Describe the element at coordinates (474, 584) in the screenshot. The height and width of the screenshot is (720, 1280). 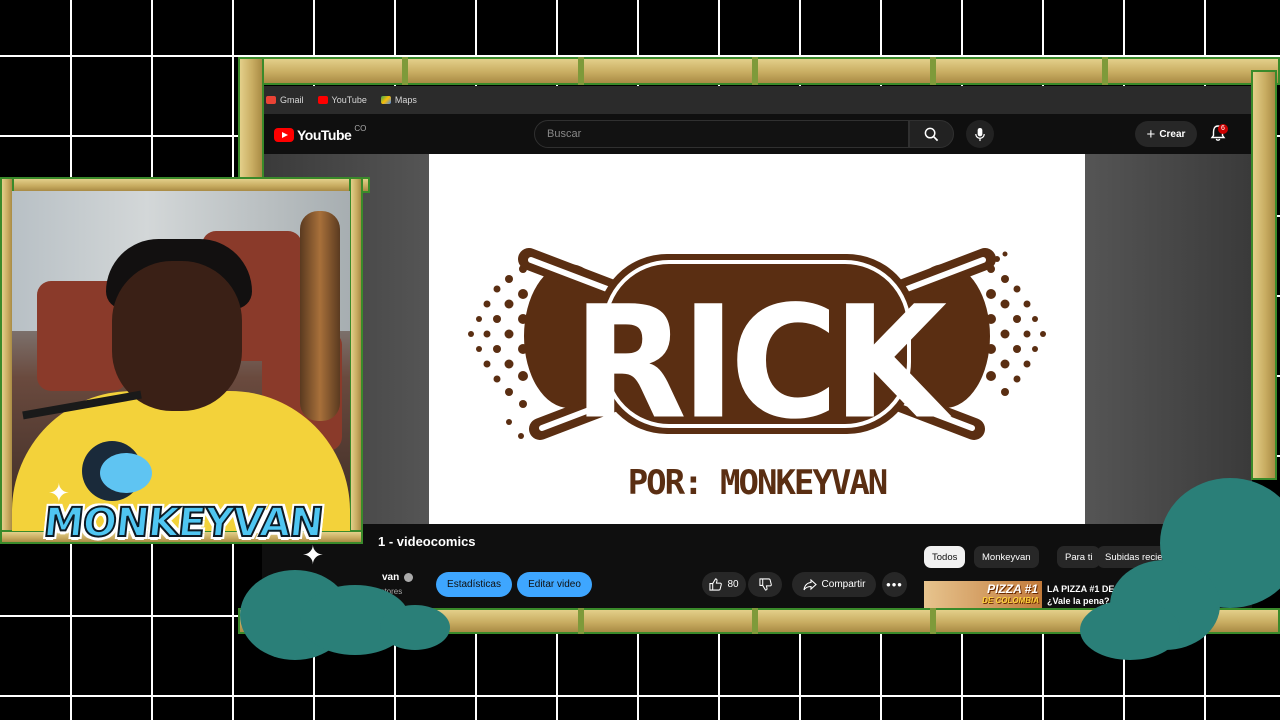
I see `stats-button: Estadísticas` at that location.